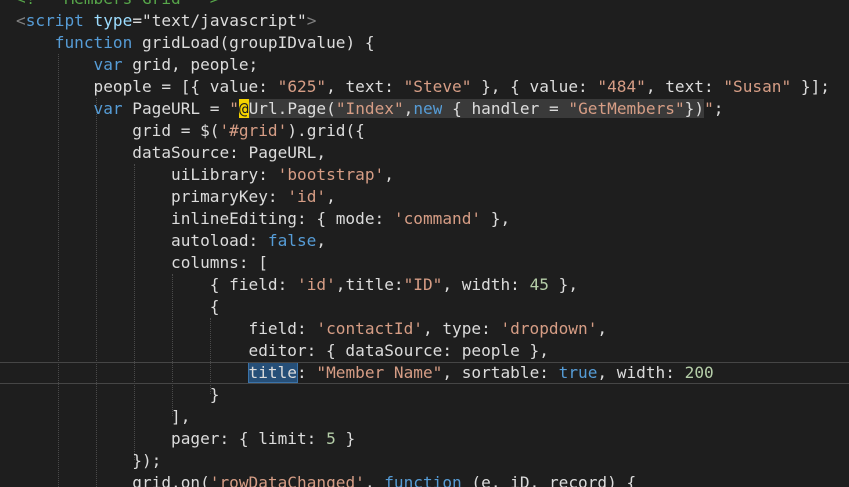  Describe the element at coordinates (292, 240) in the screenshot. I see `code-token: false` at that location.